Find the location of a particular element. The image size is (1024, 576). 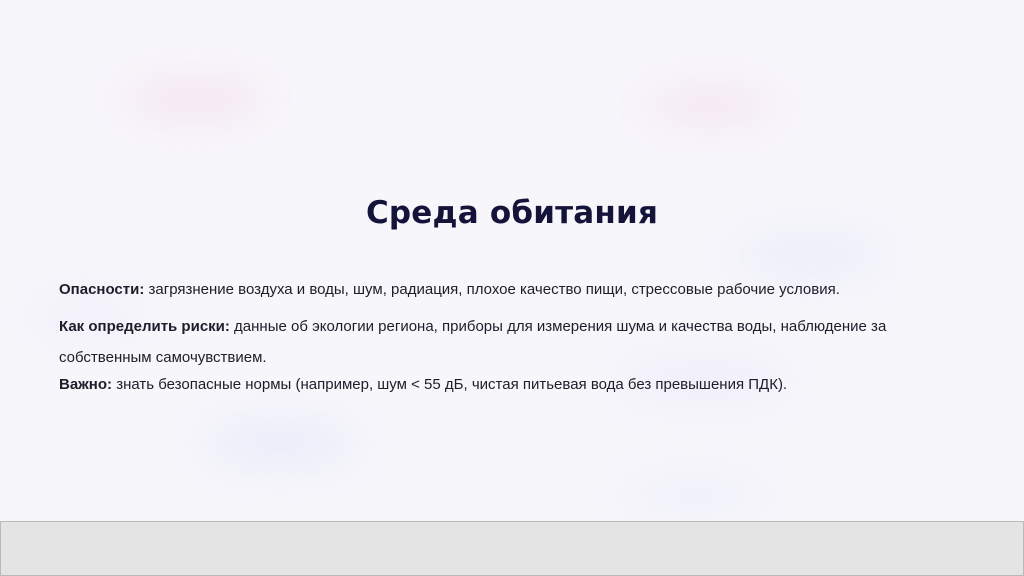

footer-bar is located at coordinates (512, 548).